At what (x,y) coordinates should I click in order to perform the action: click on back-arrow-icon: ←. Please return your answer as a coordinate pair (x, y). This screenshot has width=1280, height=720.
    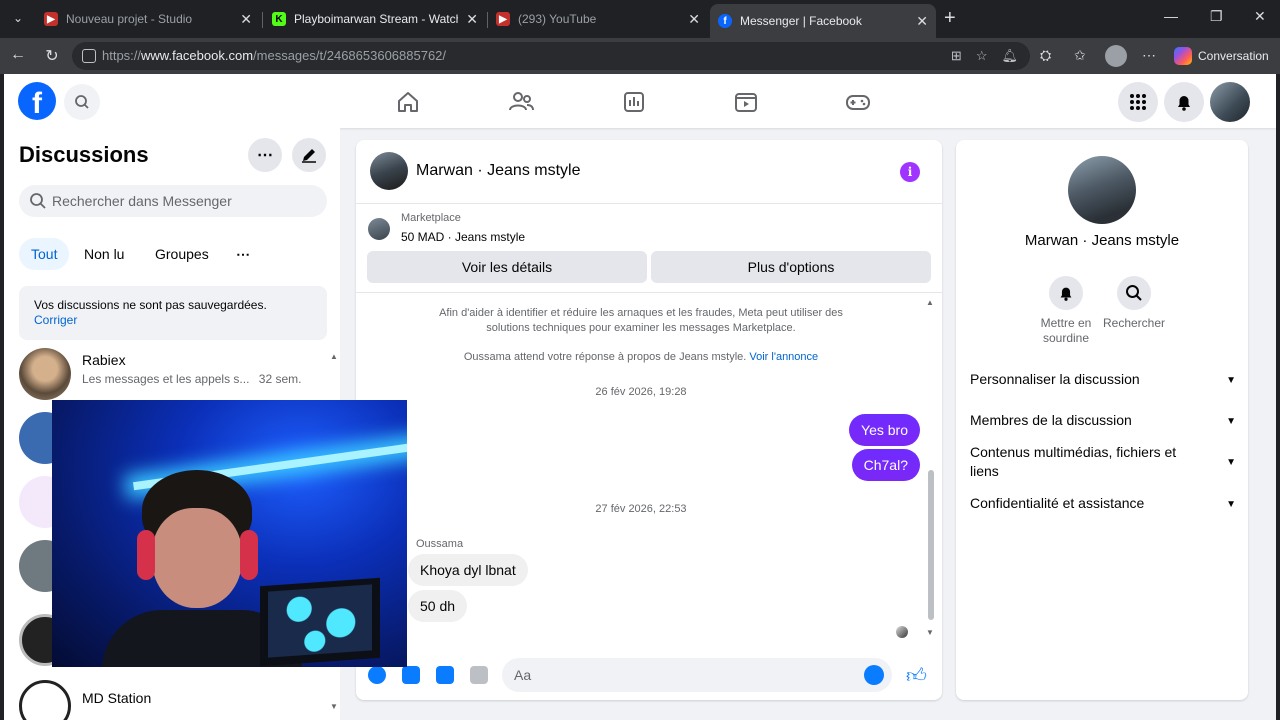
    Looking at the image, I should click on (18, 55).